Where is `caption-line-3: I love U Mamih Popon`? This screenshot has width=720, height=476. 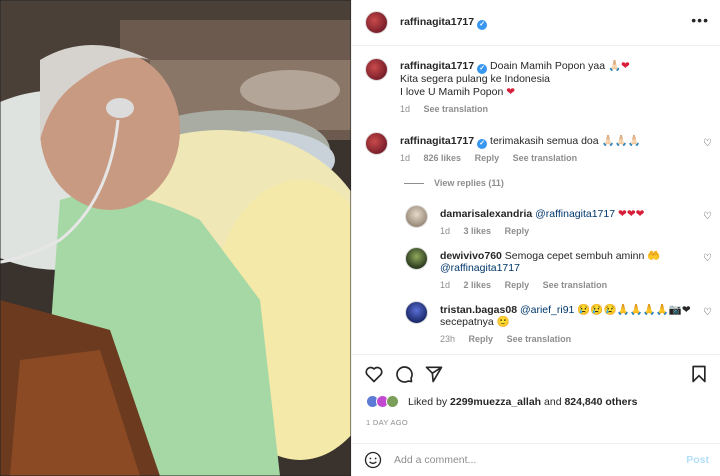 caption-line-3: I love U Mamih Popon is located at coordinates (452, 92).